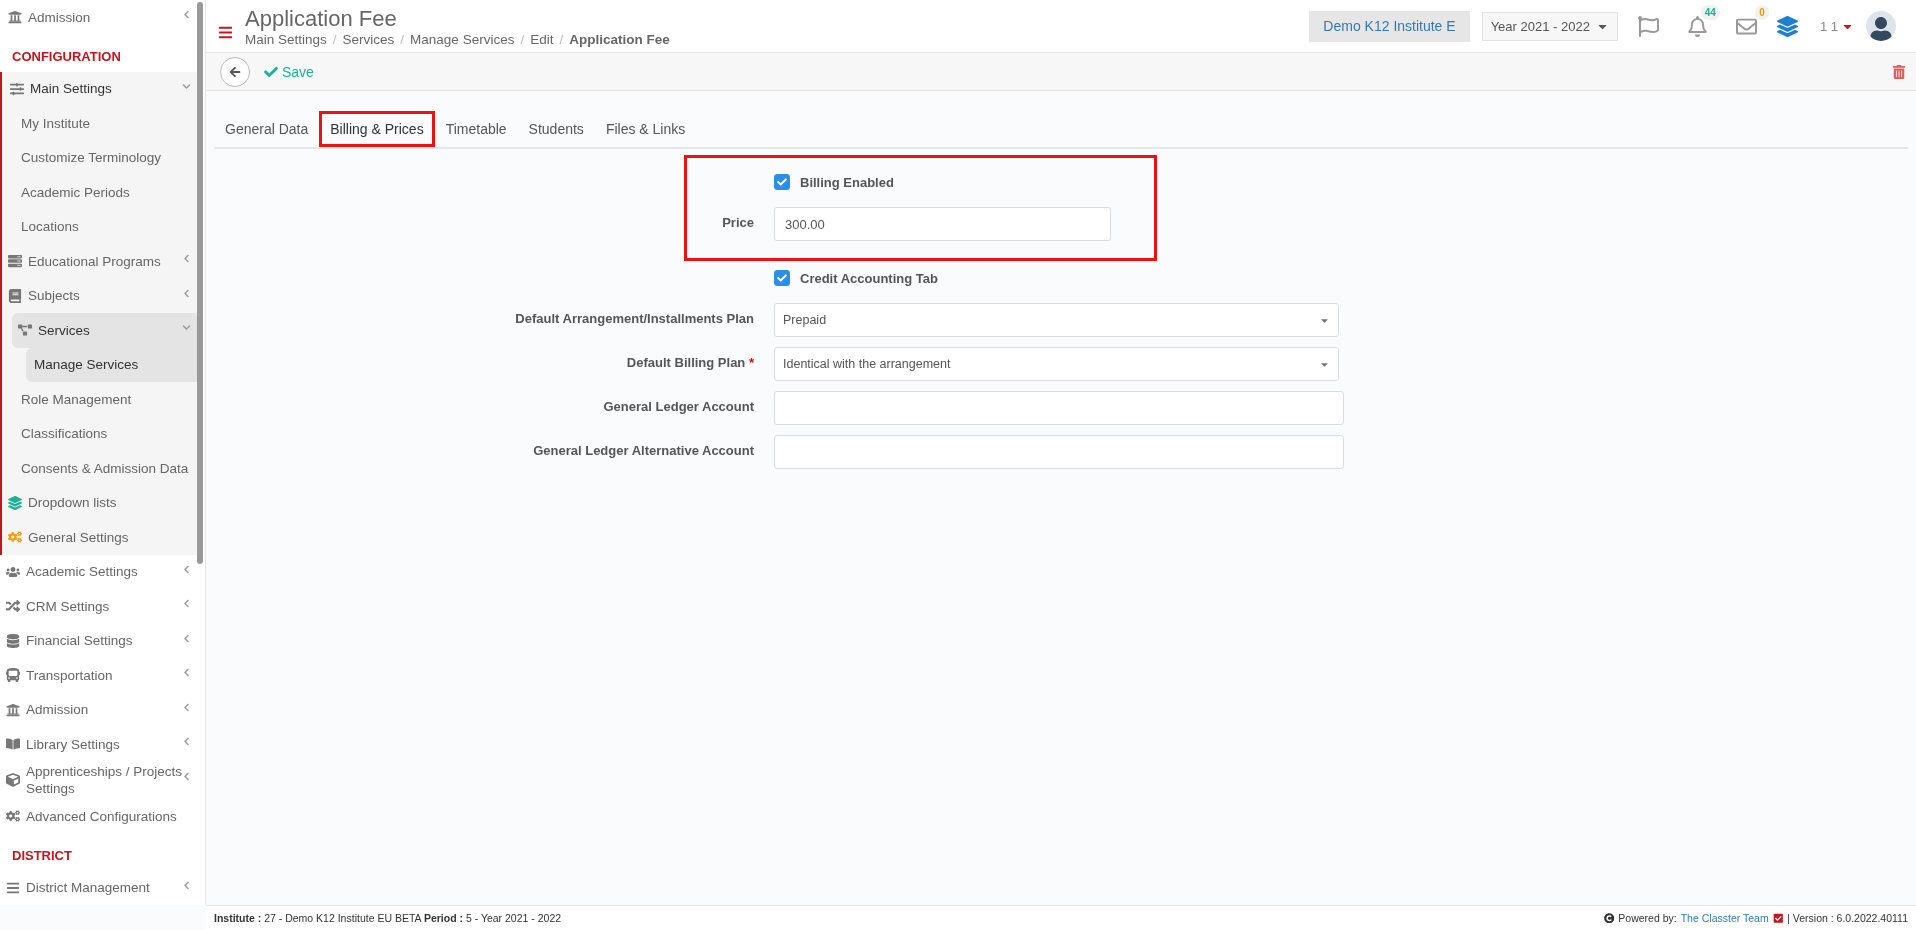 The width and height of the screenshot is (1916, 930). What do you see at coordinates (643, 450) in the screenshot?
I see `field-label: General Ledger Alternative Account` at bounding box center [643, 450].